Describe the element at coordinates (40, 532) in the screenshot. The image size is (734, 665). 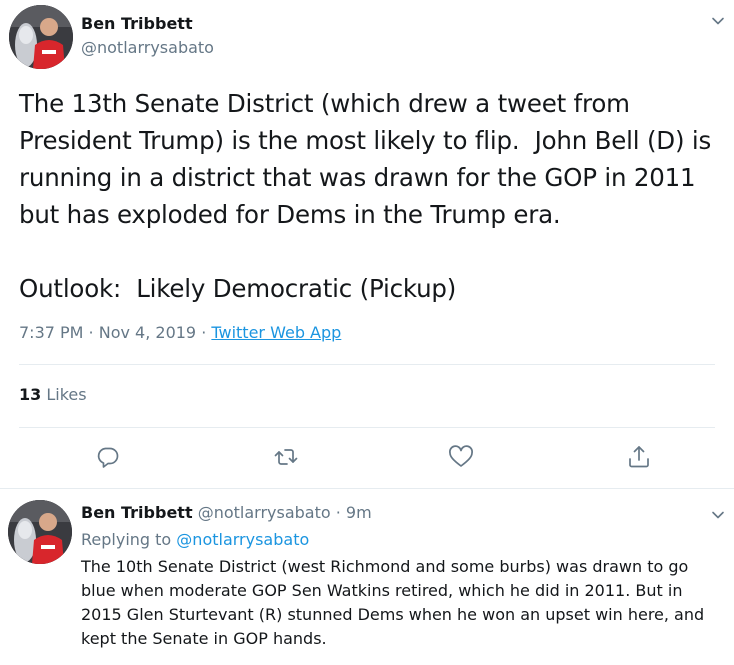
I see `reply-avatar` at that location.